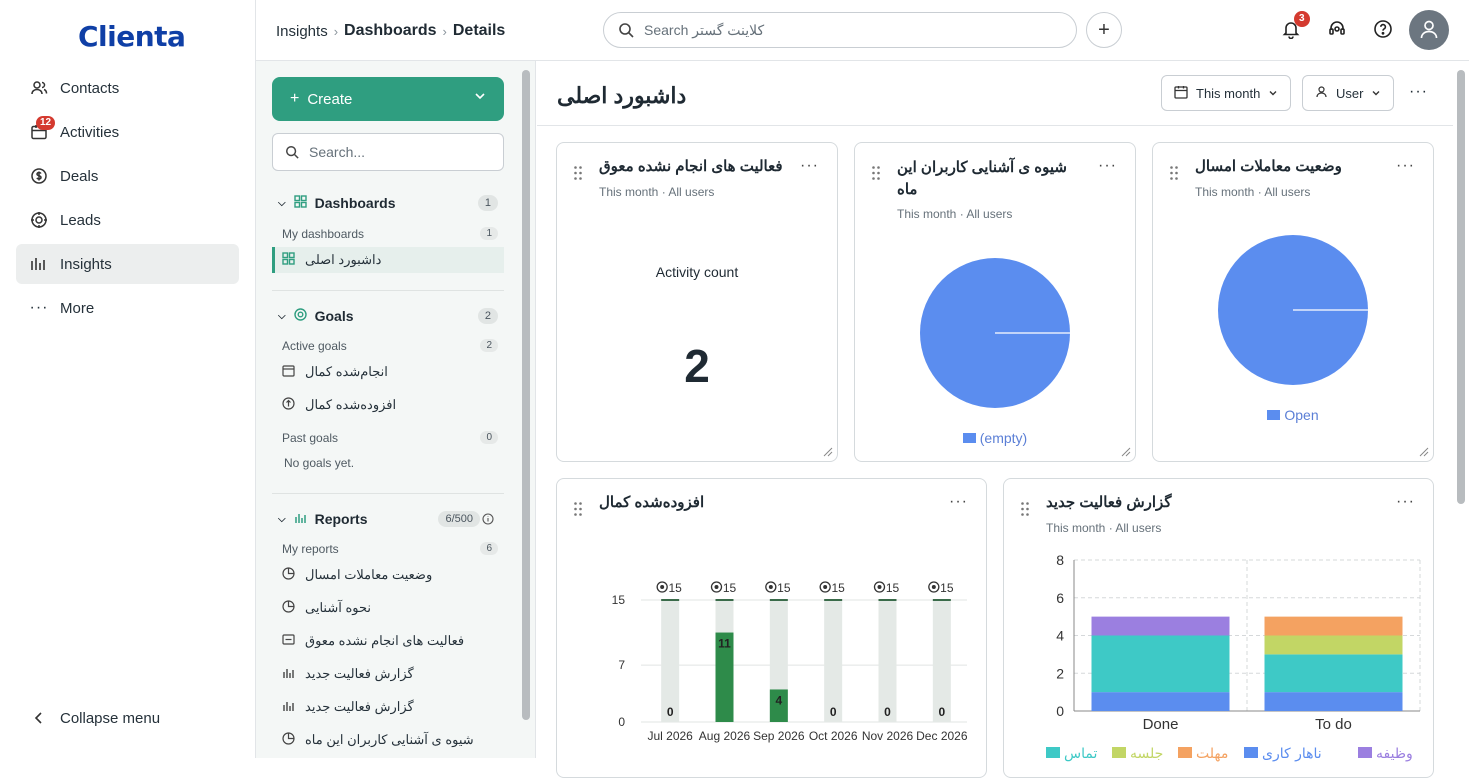 The height and width of the screenshot is (778, 1469). Describe the element at coordinates (1104, 30) in the screenshot. I see `quick-add-button: +` at that location.